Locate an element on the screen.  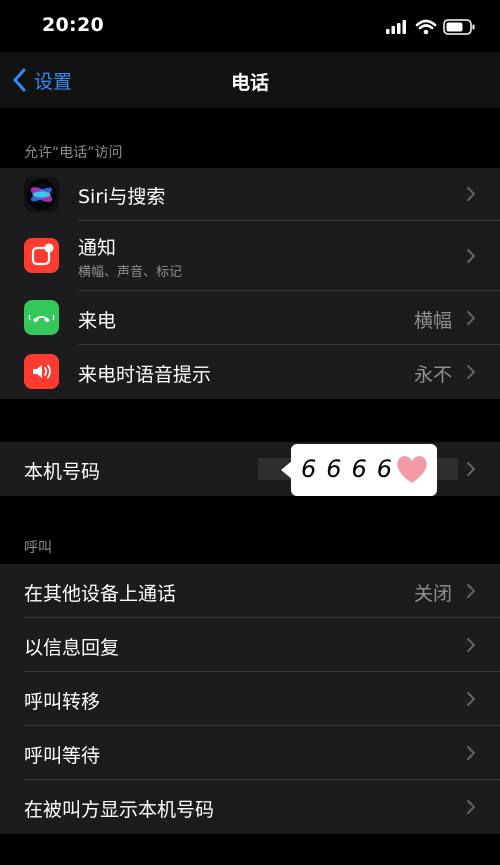
section-header-calls: 呼叫 is located at coordinates (38, 548).